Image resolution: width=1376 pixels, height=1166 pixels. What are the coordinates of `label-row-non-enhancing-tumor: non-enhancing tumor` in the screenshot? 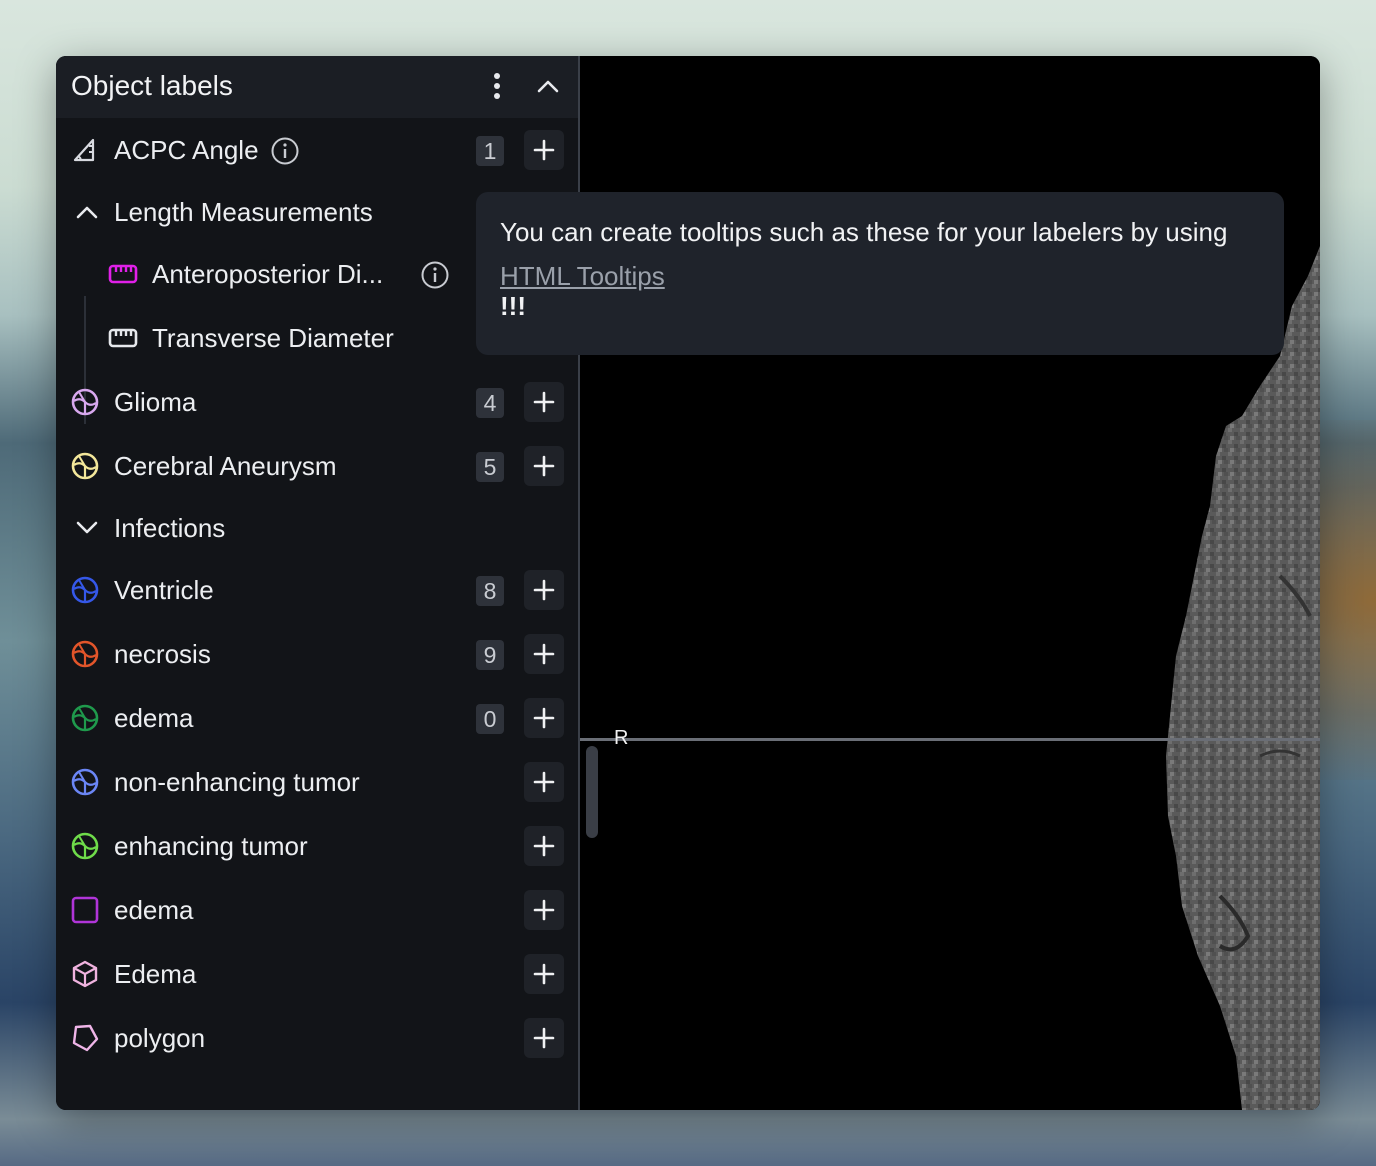 It's located at (317, 782).